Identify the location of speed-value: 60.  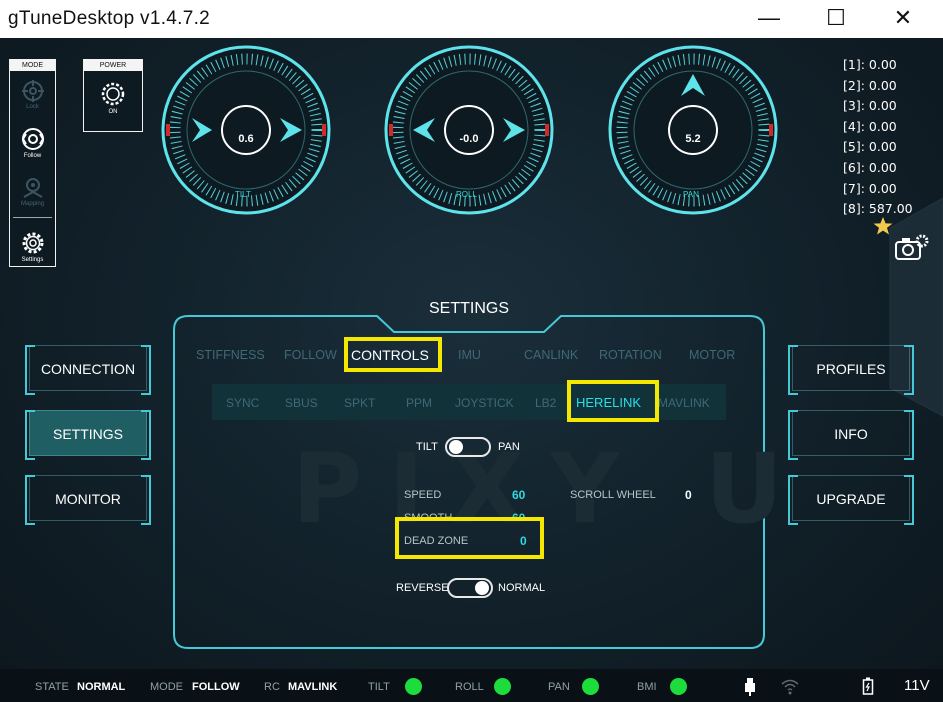
(518, 495).